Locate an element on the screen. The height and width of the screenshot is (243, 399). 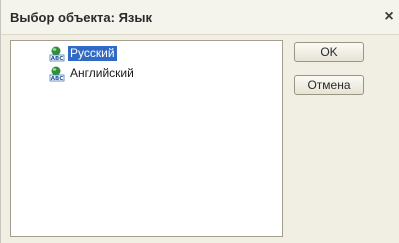
list-item-label: Английский is located at coordinates (102, 73).